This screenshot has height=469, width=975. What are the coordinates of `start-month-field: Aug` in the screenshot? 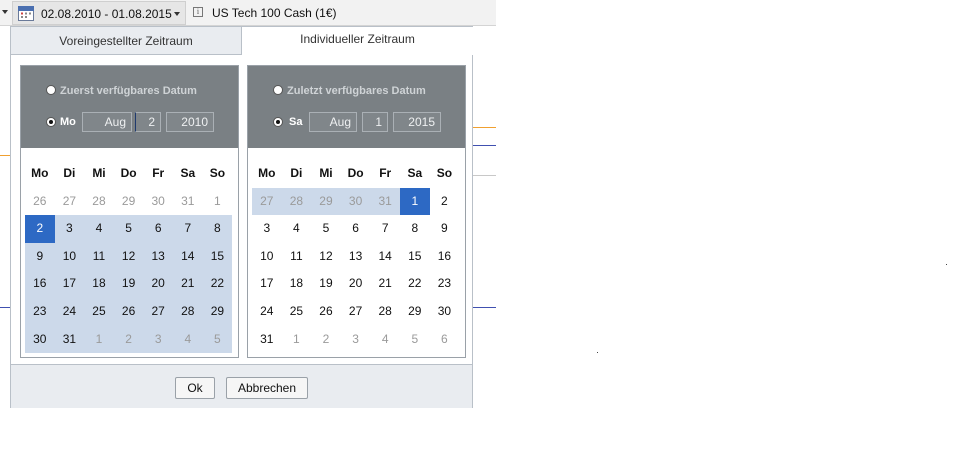 It's located at (107, 122).